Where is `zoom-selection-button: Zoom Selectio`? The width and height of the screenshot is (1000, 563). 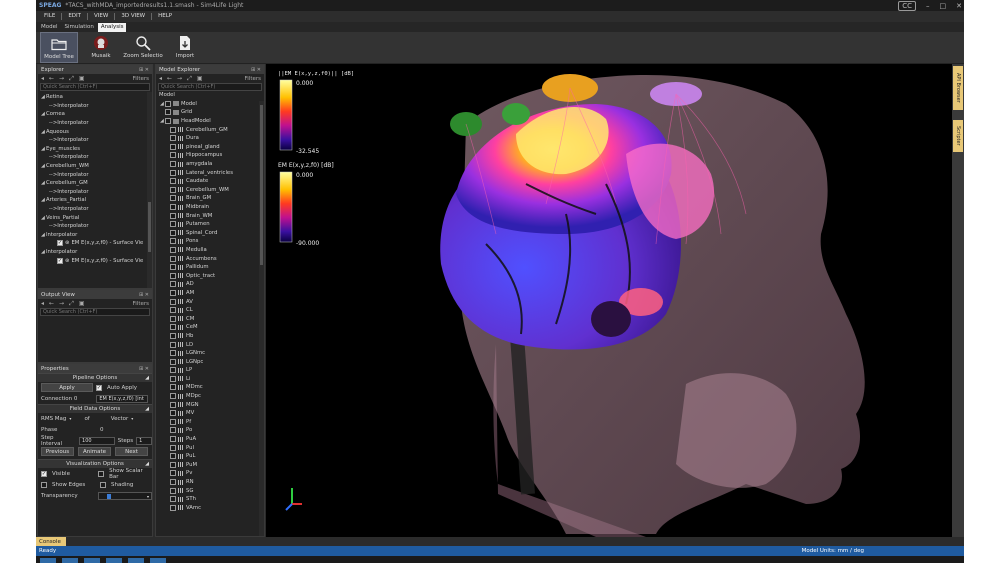
zoom-selection-button: Zoom Selectio is located at coordinates (143, 47).